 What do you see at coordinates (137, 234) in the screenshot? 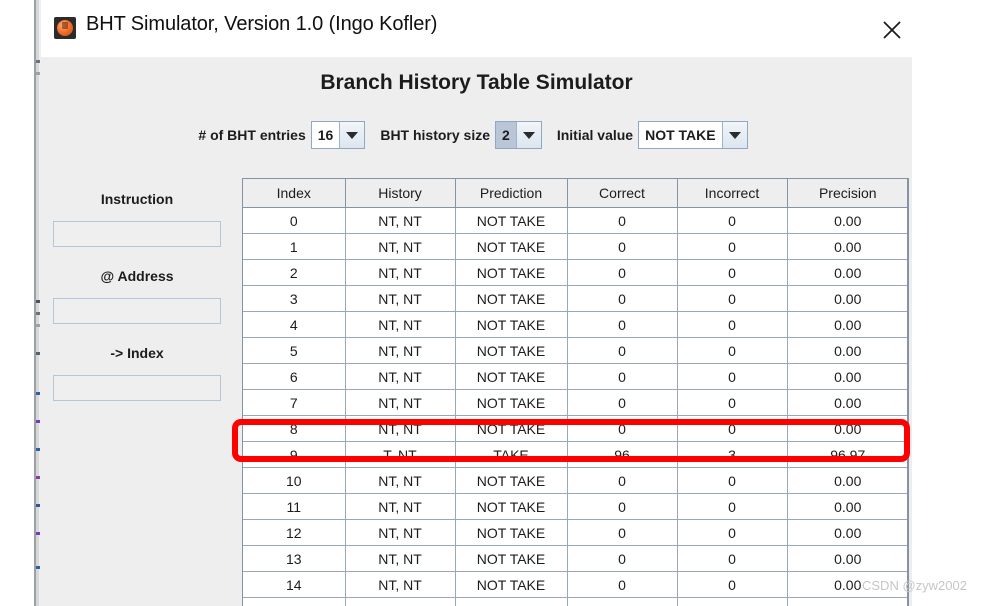
I see `instruction-input` at bounding box center [137, 234].